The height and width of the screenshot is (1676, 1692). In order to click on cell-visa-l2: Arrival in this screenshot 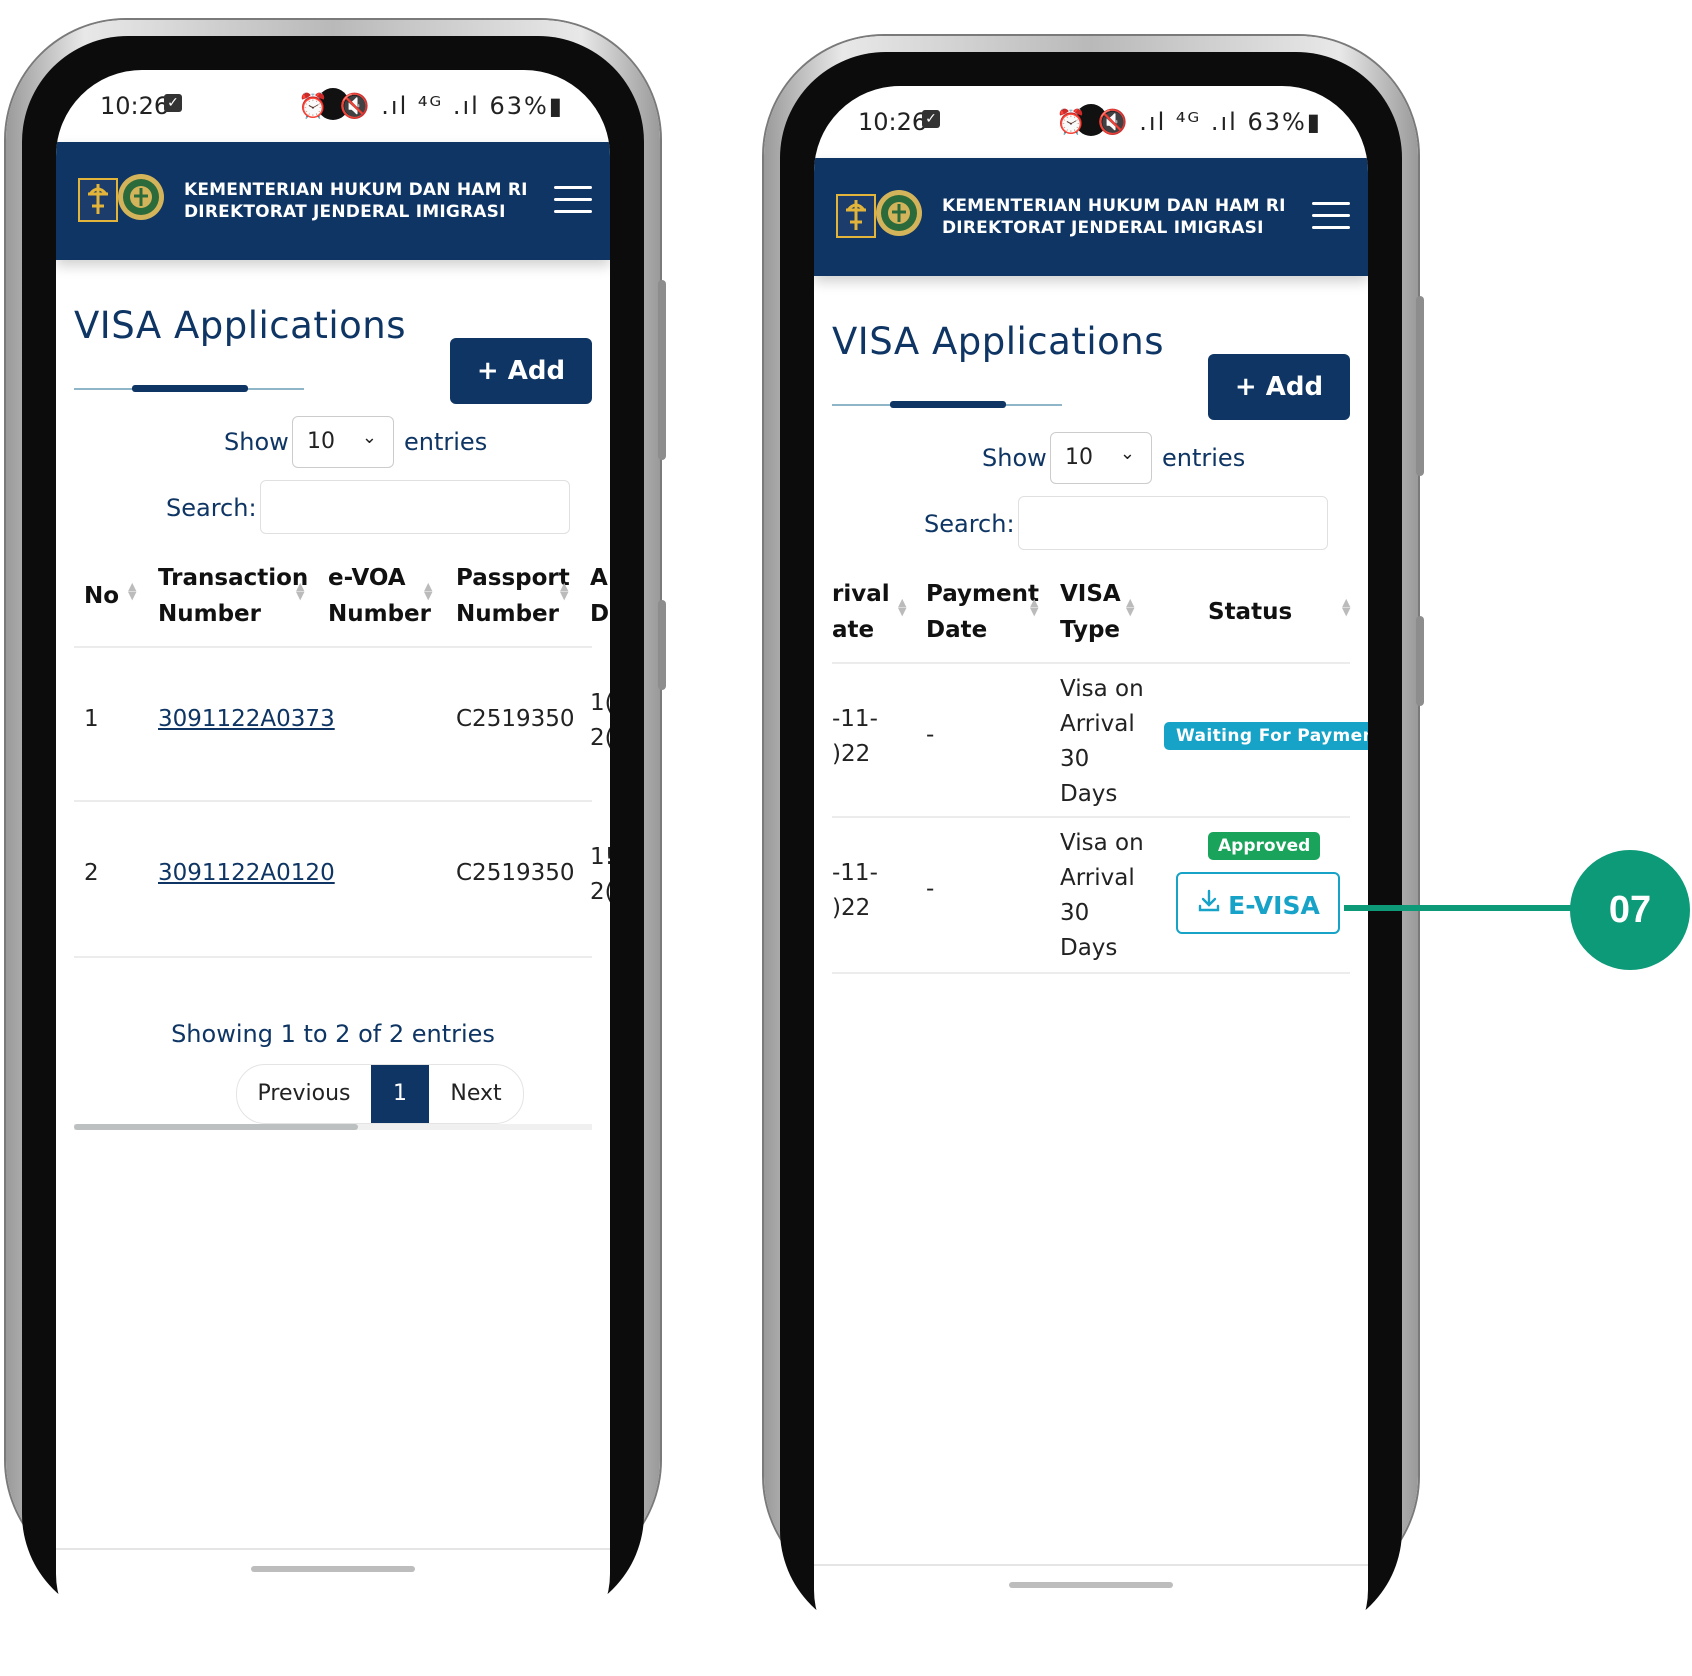, I will do `click(1097, 878)`.